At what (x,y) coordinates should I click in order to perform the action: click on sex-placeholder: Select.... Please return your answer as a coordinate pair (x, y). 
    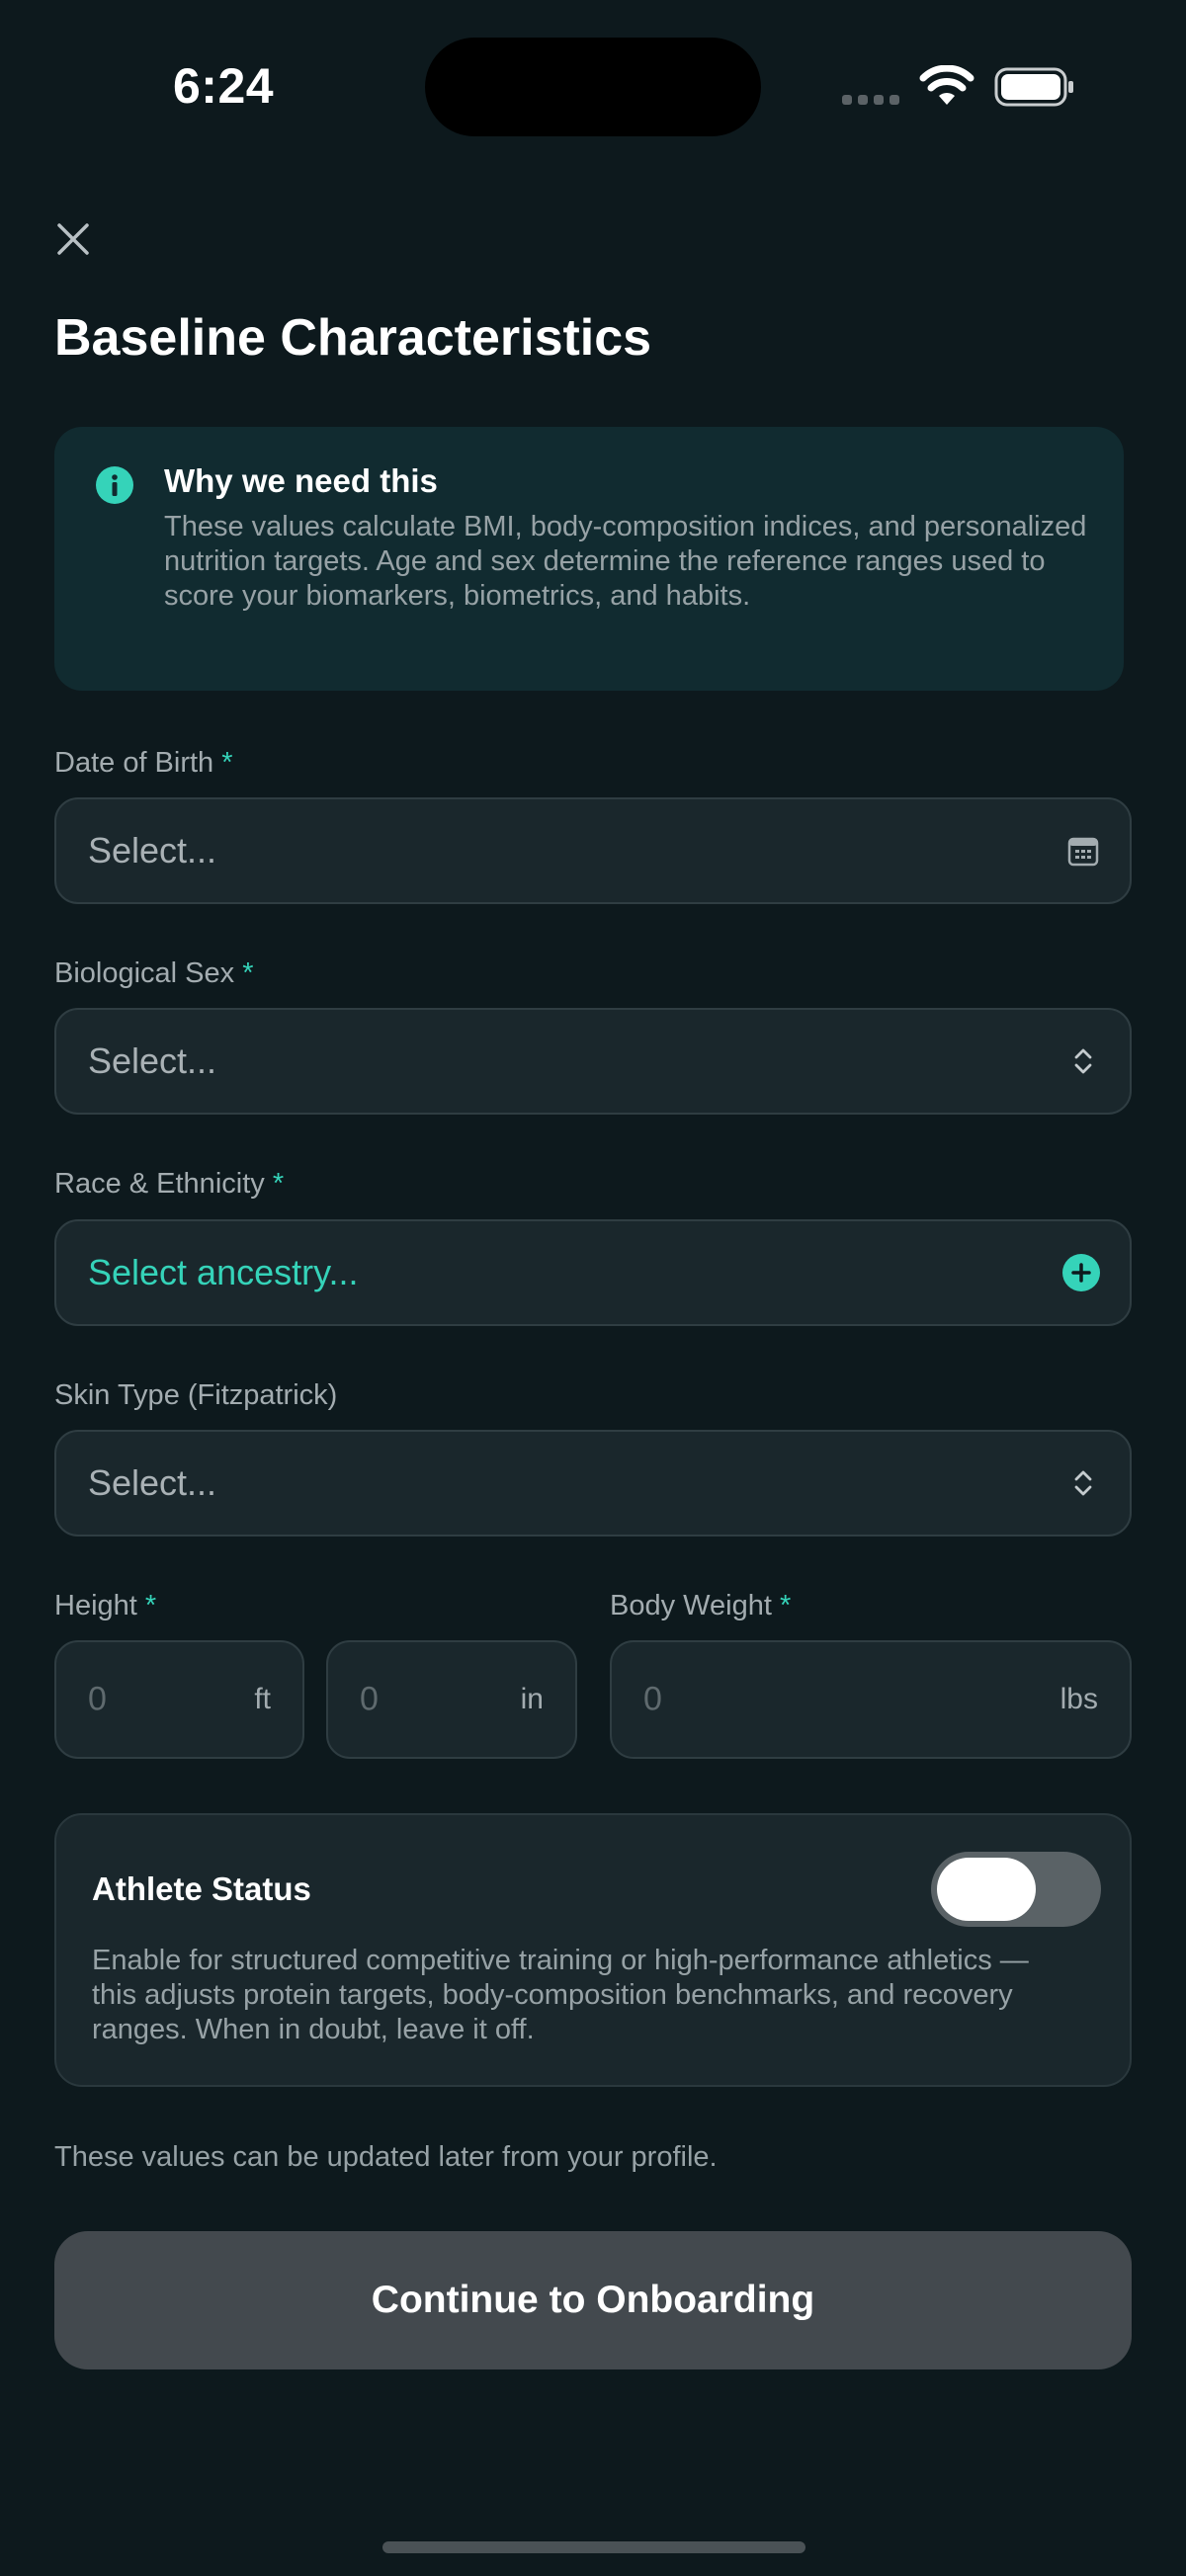
    Looking at the image, I should click on (152, 1060).